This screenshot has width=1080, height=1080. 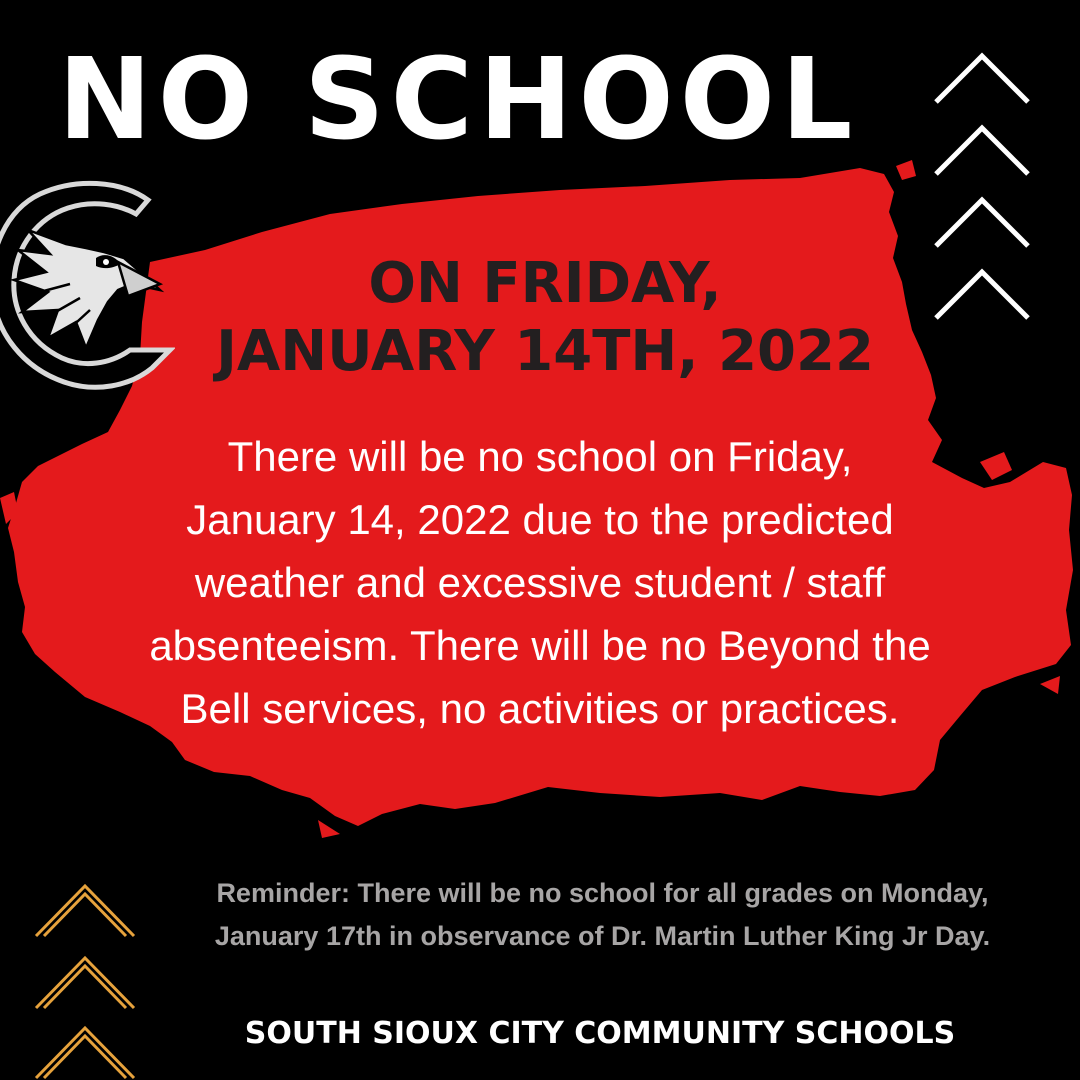 What do you see at coordinates (87, 285) in the screenshot?
I see `cardinal-mascot-logo` at bounding box center [87, 285].